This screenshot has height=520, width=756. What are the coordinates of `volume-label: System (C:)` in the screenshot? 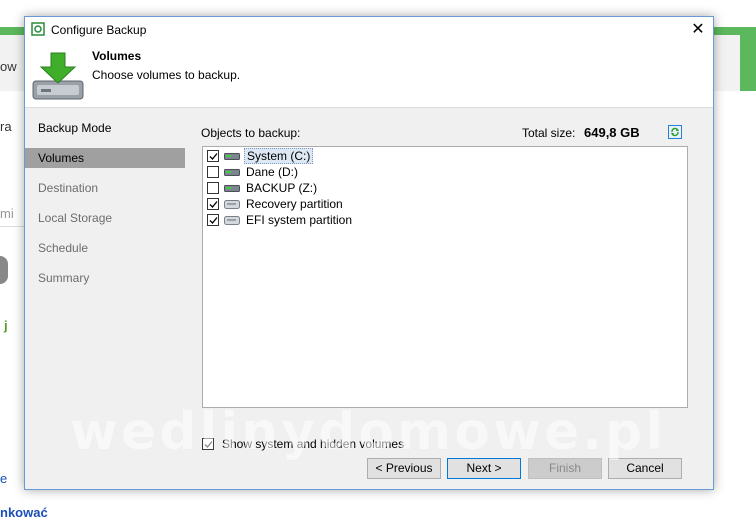 It's located at (279, 156).